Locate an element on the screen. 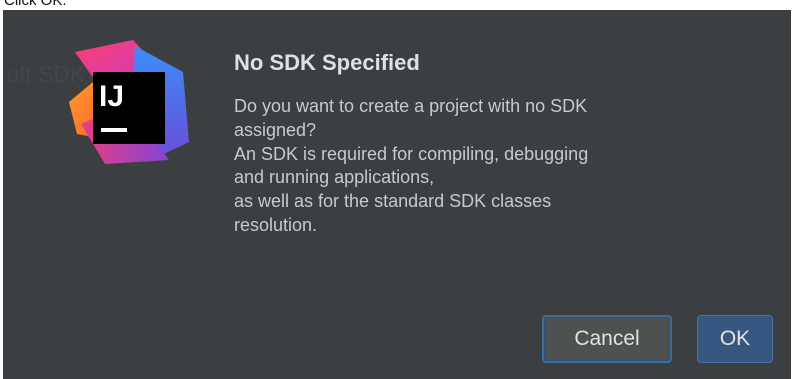 Image resolution: width=794 pixels, height=379 pixels. logo-text: IJ is located at coordinates (111, 96).